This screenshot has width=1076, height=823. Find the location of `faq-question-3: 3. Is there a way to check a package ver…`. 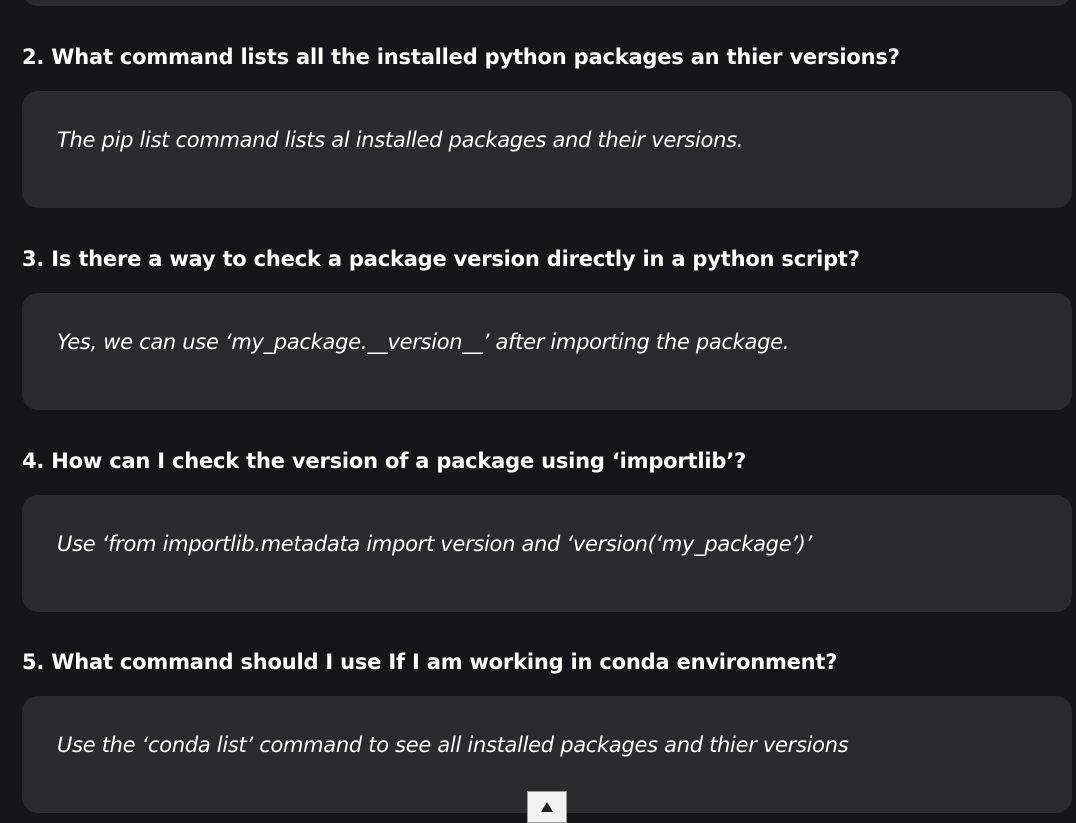

faq-question-3: 3. Is there a way to check a package ver… is located at coordinates (441, 259).